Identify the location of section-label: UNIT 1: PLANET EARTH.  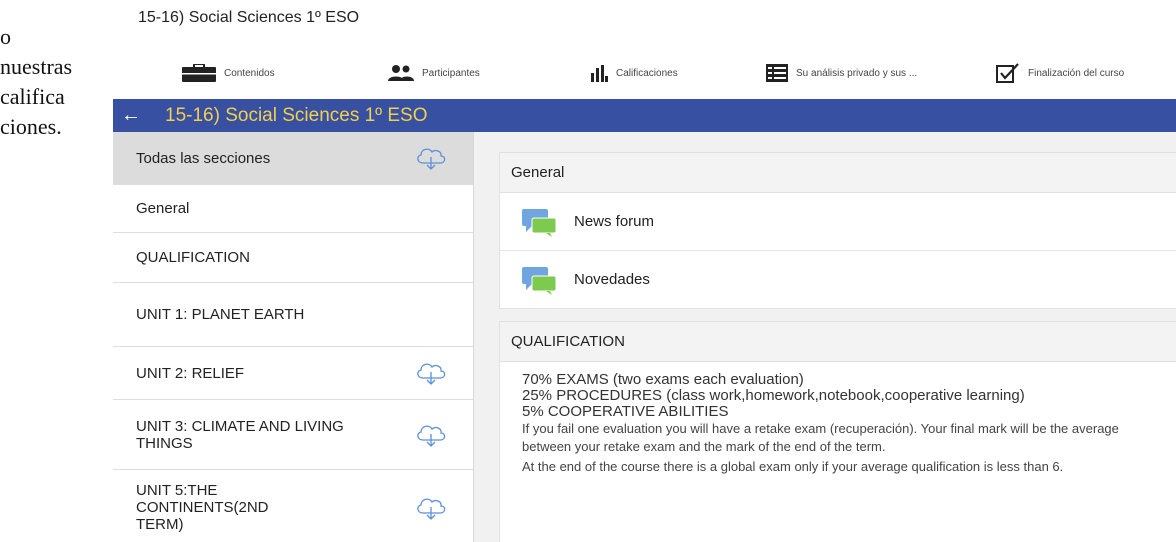
(220, 314).